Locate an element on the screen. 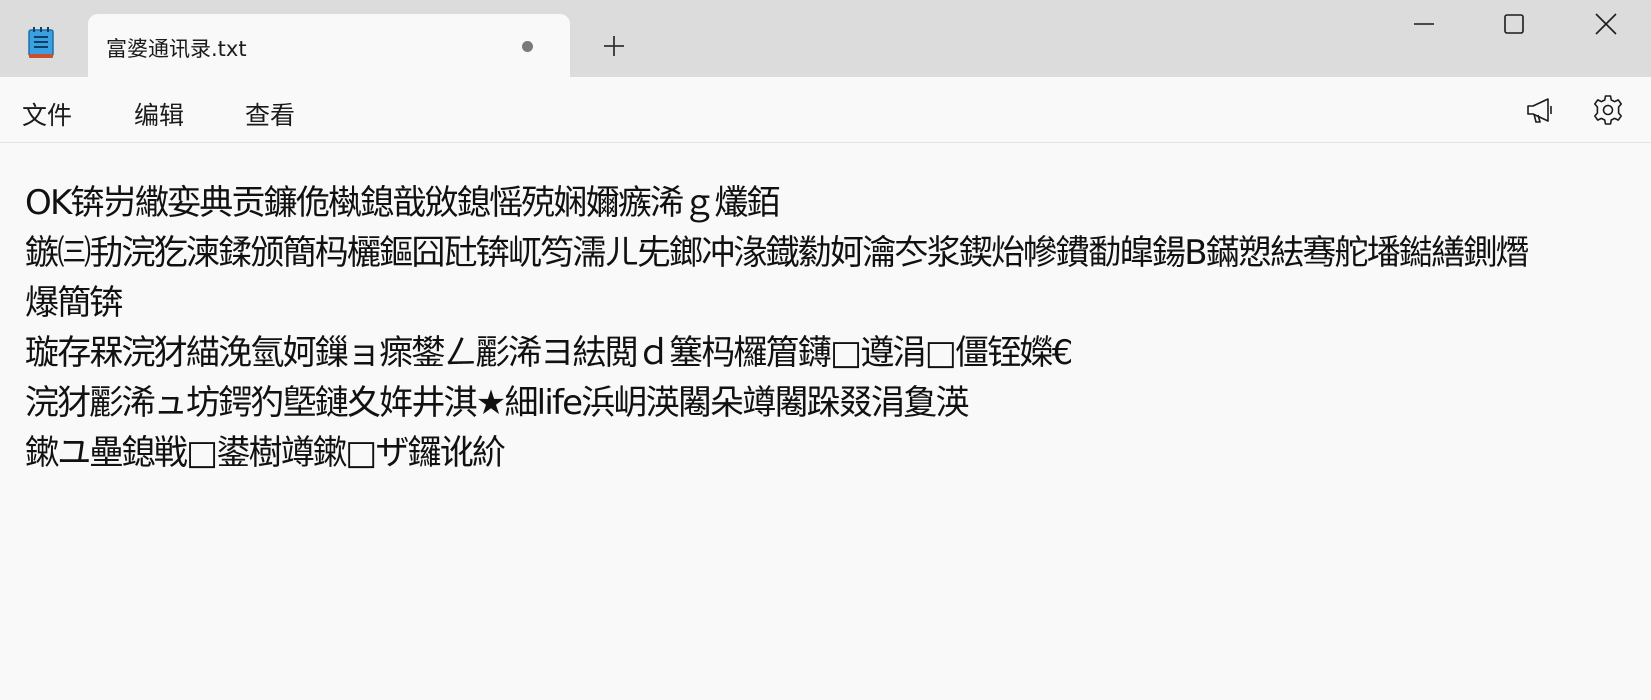 The height and width of the screenshot is (700, 1651). text-line: 爆簡锛 is located at coordinates (74, 303).